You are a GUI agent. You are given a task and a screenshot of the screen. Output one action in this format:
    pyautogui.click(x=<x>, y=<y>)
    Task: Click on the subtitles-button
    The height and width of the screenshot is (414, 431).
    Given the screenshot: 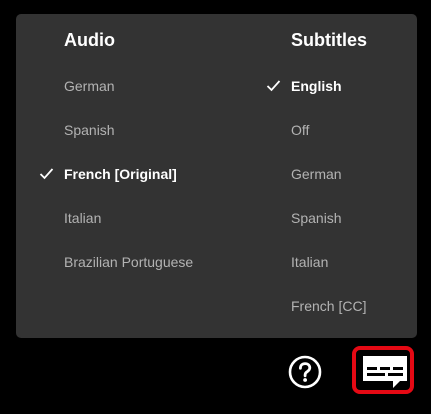 What is the action you would take?
    pyautogui.click(x=383, y=370)
    